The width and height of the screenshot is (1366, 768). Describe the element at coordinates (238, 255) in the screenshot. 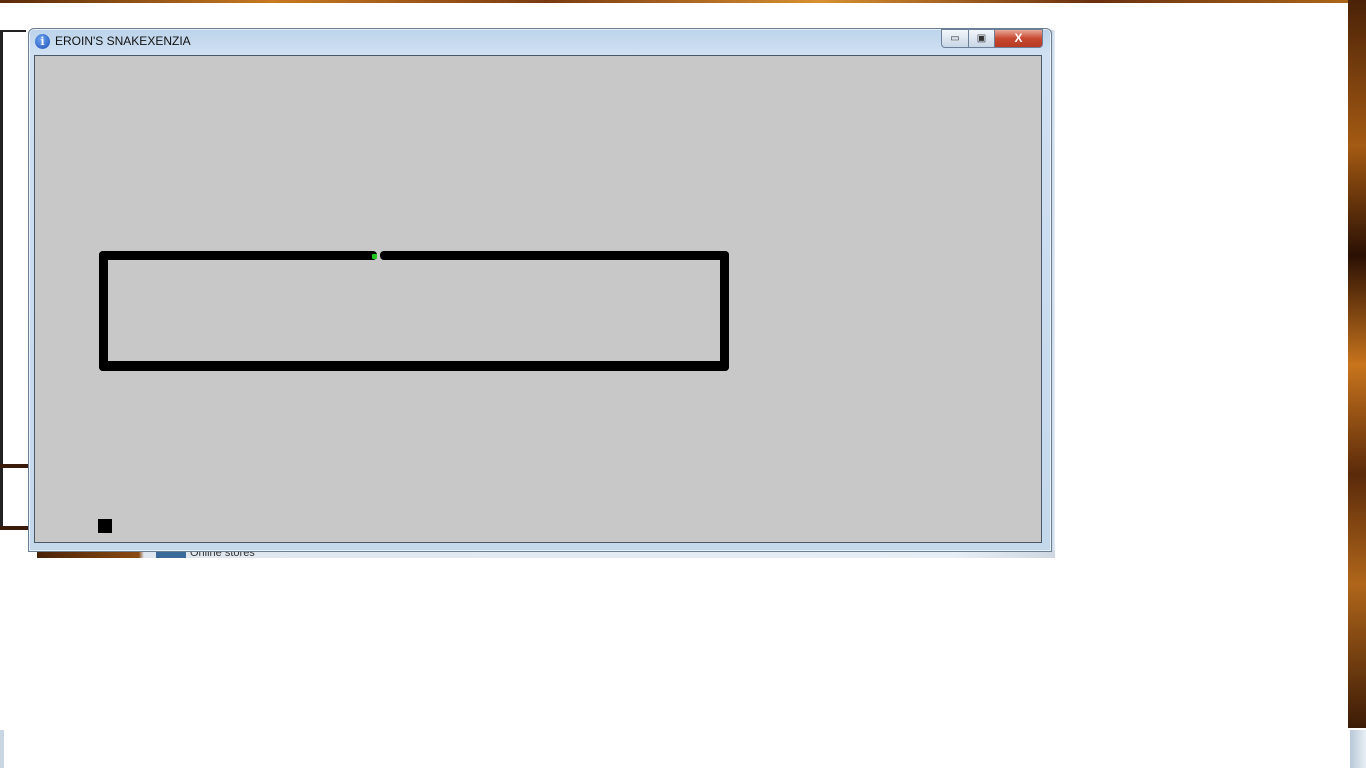

I see `snake-segment-top-left` at that location.